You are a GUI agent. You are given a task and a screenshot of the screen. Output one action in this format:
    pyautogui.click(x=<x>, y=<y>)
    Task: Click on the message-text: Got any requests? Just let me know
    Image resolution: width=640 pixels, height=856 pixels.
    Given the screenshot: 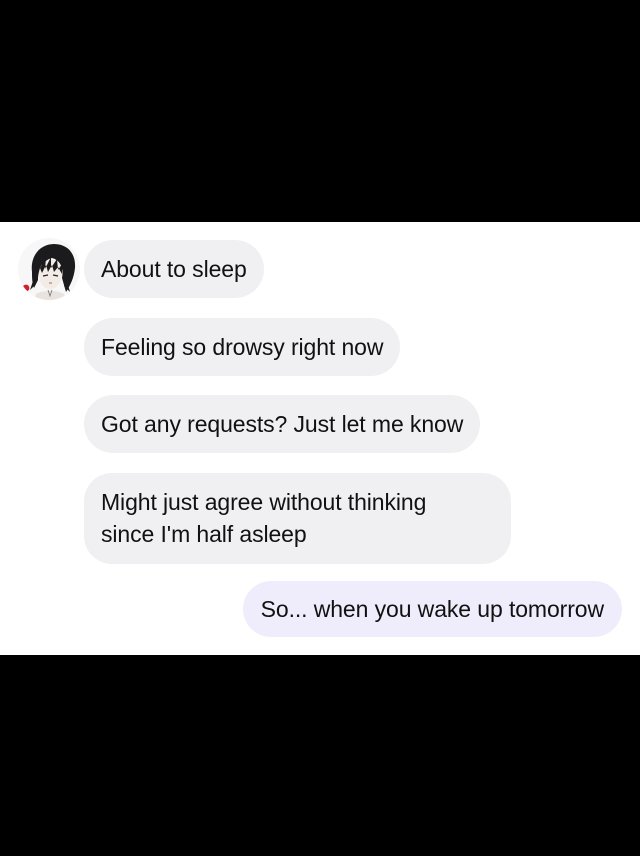 What is the action you would take?
    pyautogui.click(x=282, y=424)
    